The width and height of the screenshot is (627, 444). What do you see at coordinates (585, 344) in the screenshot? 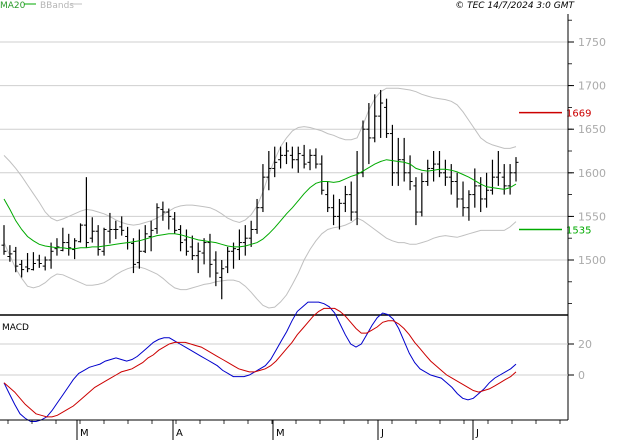
I see `macd-tick-label: 20` at bounding box center [585, 344].